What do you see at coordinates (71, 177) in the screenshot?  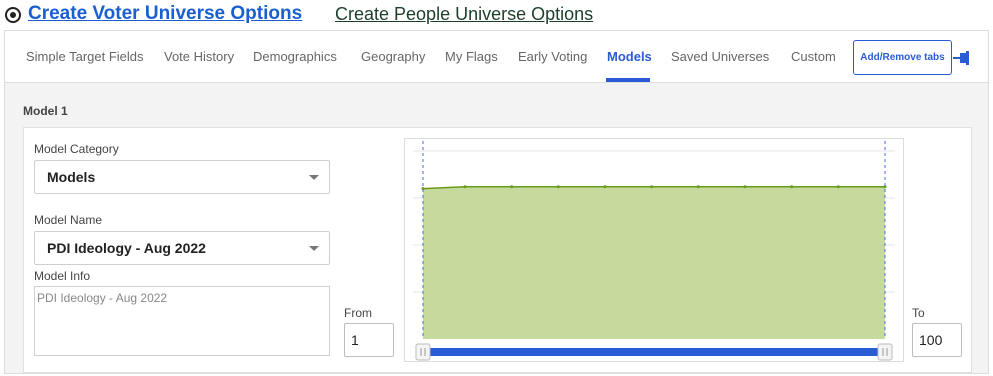 I see `model-category-value: Models` at bounding box center [71, 177].